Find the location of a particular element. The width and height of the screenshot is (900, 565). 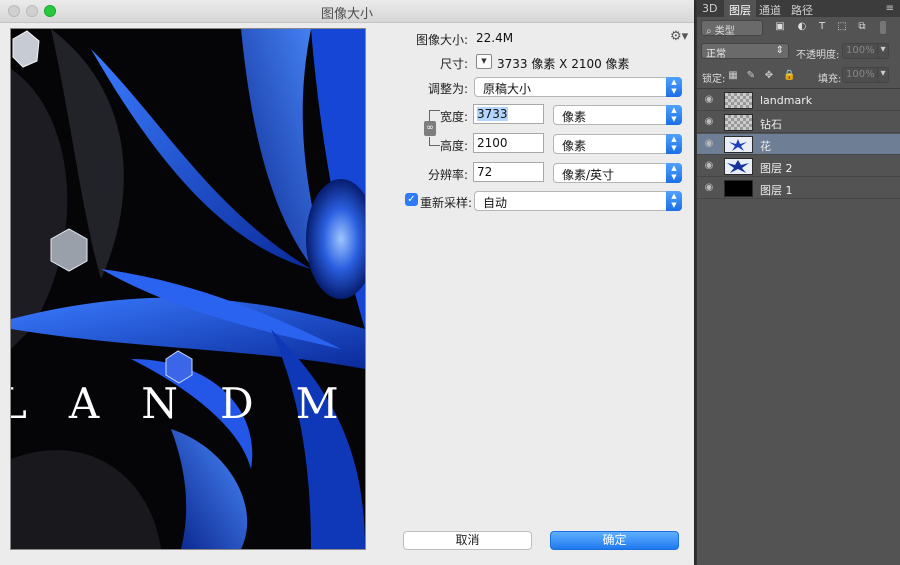

layer-row-landmark: ◉ landmark is located at coordinates (798, 100).